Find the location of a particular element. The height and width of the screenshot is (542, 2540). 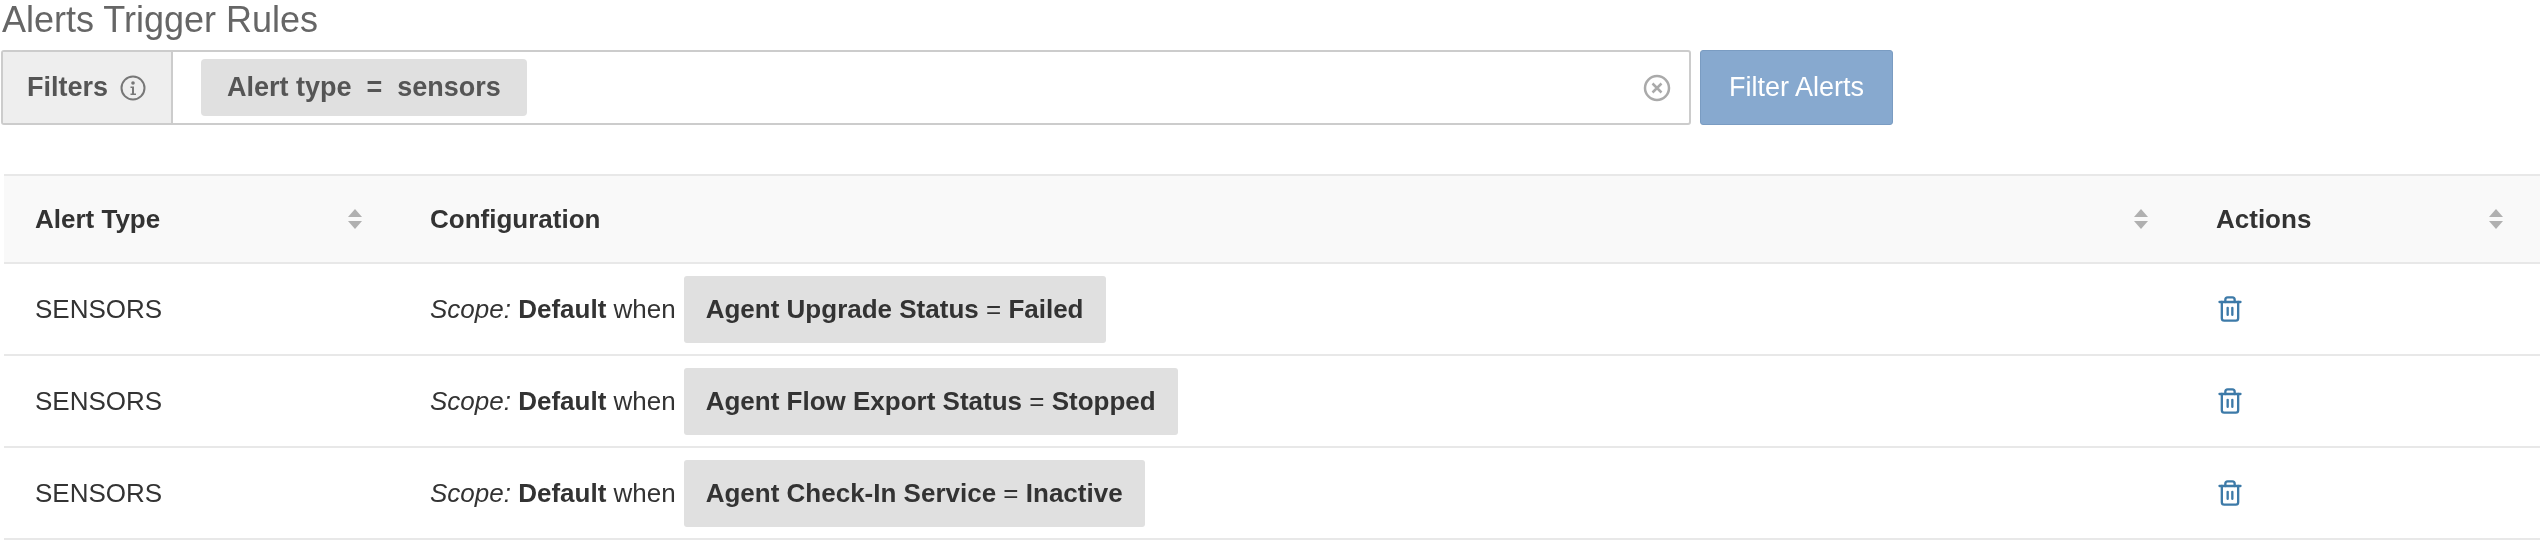

filter-chip: Alert type = sensors is located at coordinates (364, 87).